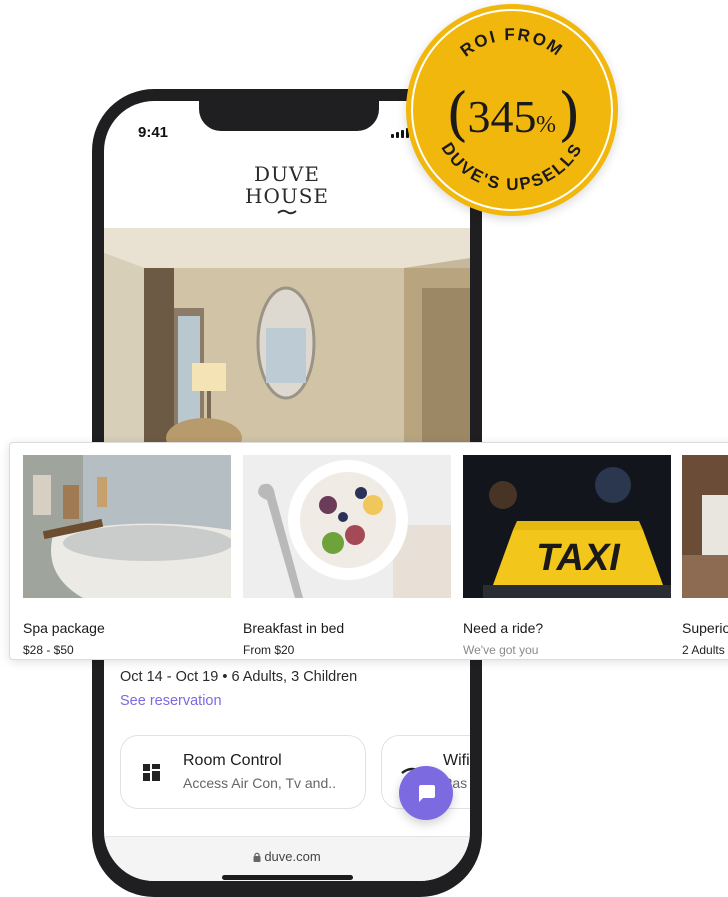  Describe the element at coordinates (287, 877) in the screenshot. I see `home-indicator` at that location.